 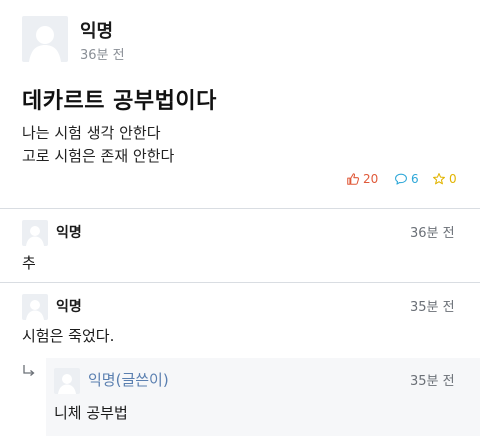 I want to click on comment-text: 추, so click(x=29, y=263).